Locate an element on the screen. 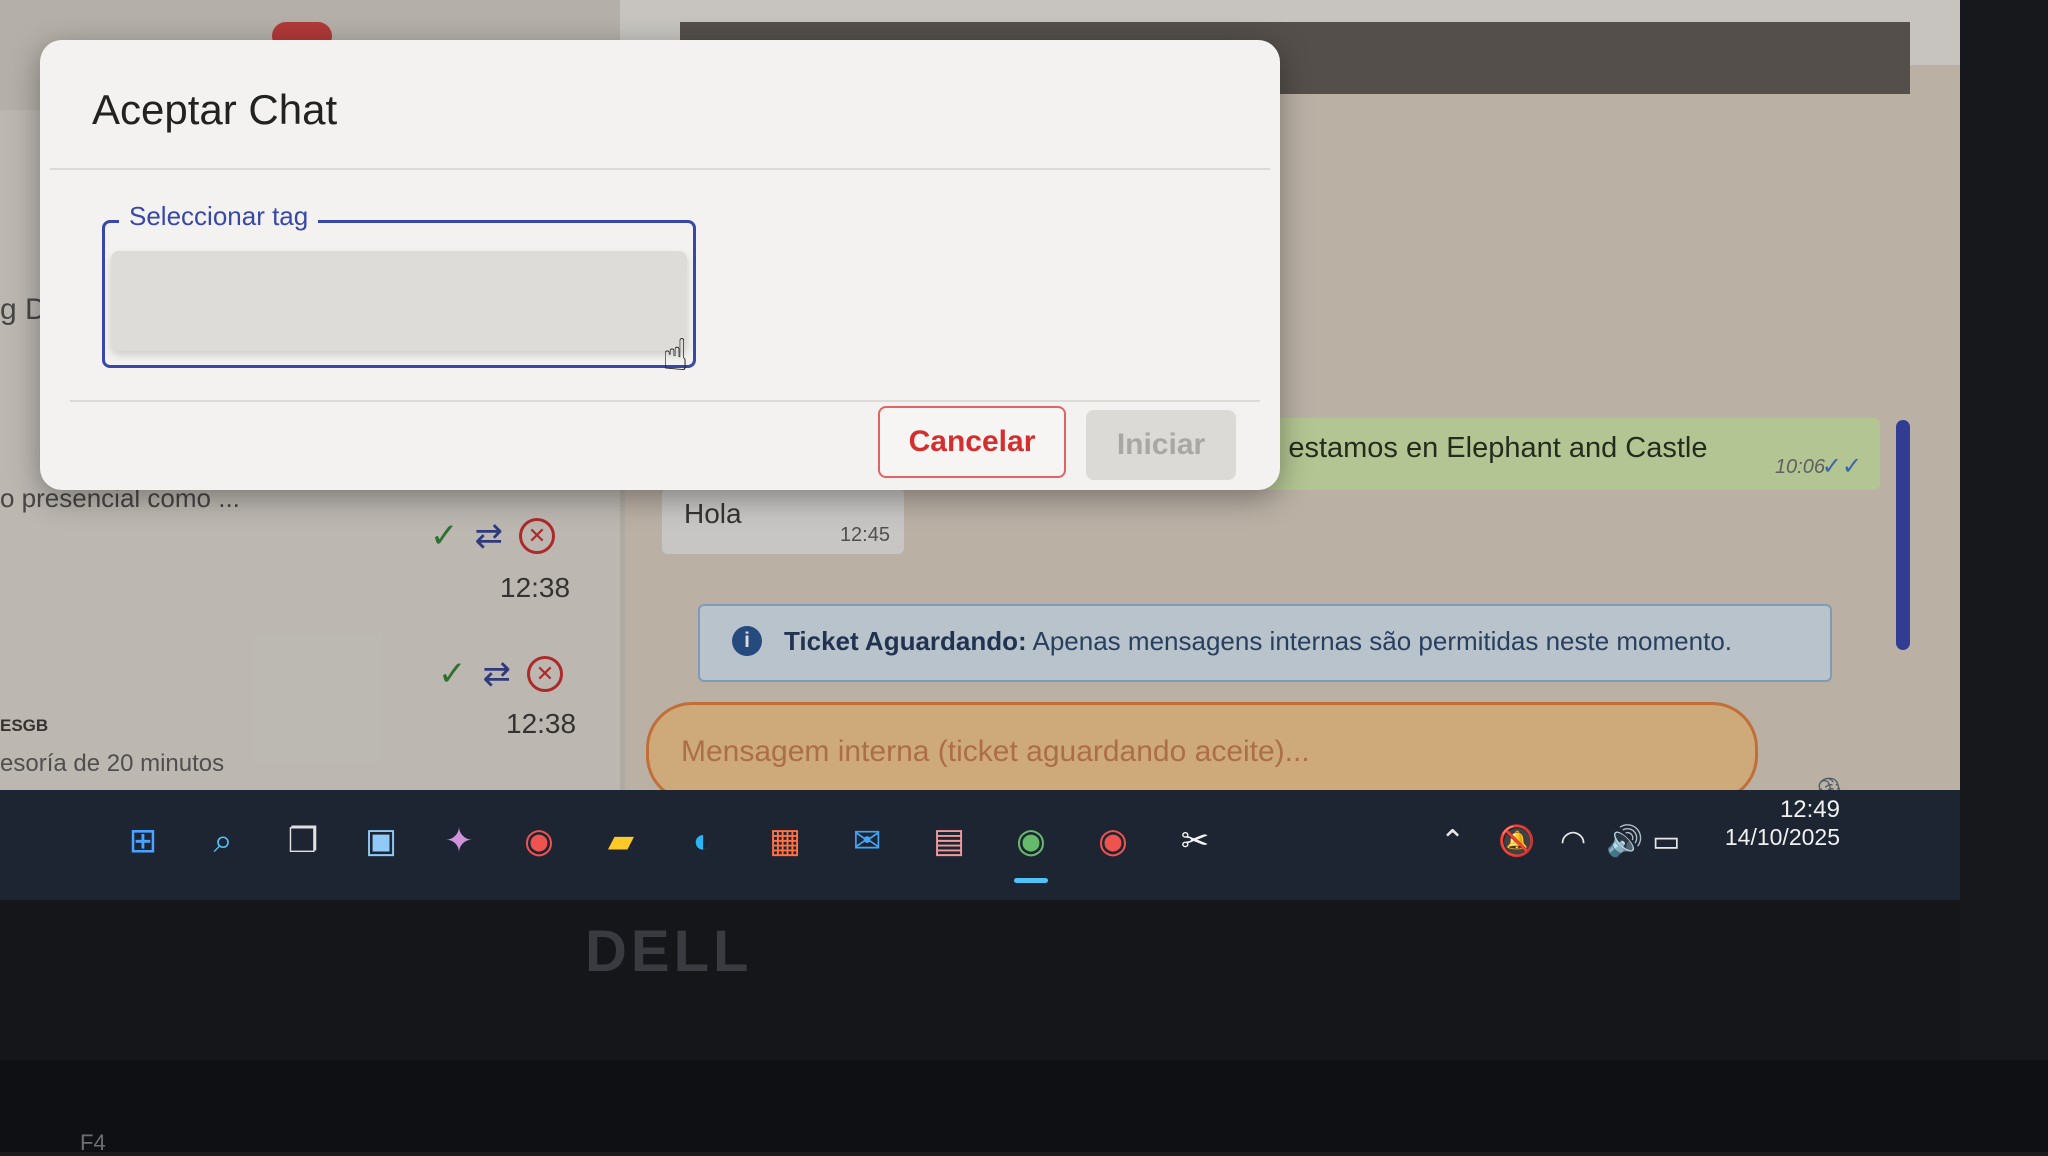  f4-key: F4 is located at coordinates (93, 1142).